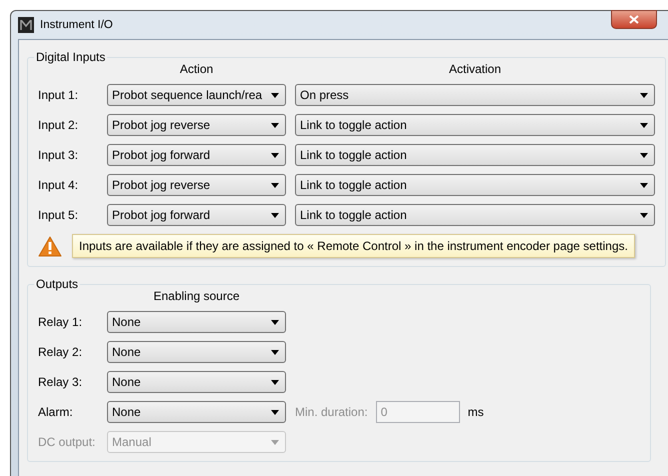 This screenshot has height=476, width=668. Describe the element at coordinates (76, 25) in the screenshot. I see `window-title: Instrument I/O` at that location.